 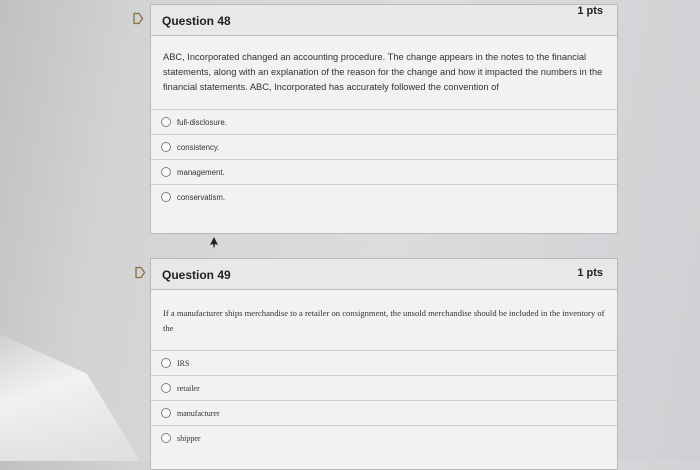 I want to click on answer-option: management., so click(x=384, y=171).